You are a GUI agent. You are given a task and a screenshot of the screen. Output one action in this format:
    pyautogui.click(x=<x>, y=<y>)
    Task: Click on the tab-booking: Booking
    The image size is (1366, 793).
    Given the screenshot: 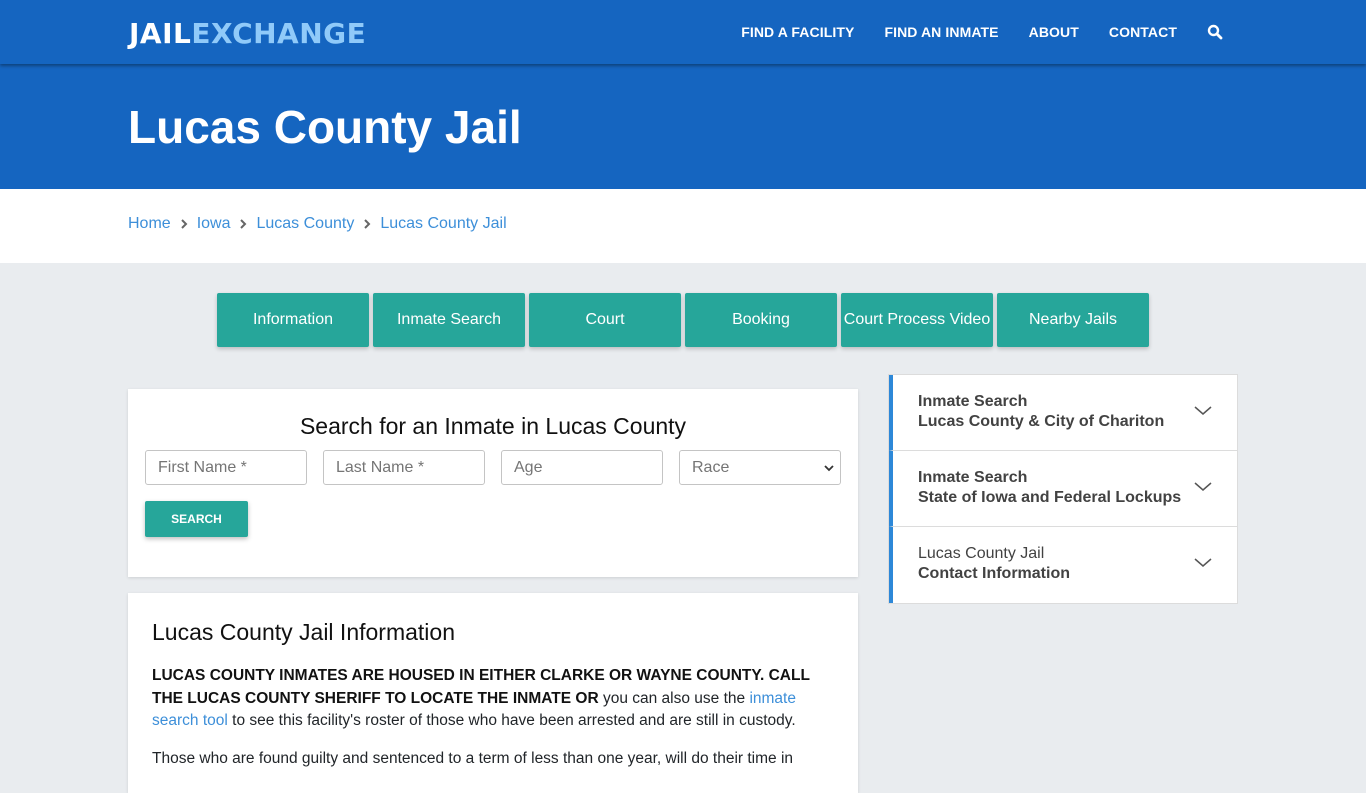 What is the action you would take?
    pyautogui.click(x=761, y=320)
    